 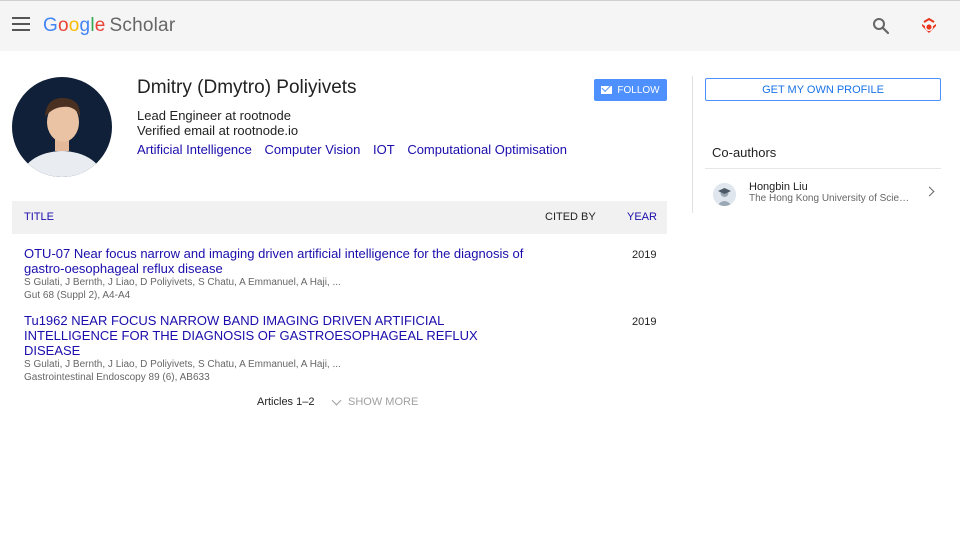 I want to click on get-my-own-profile-button: GET MY OWN PROFILE, so click(x=823, y=89).